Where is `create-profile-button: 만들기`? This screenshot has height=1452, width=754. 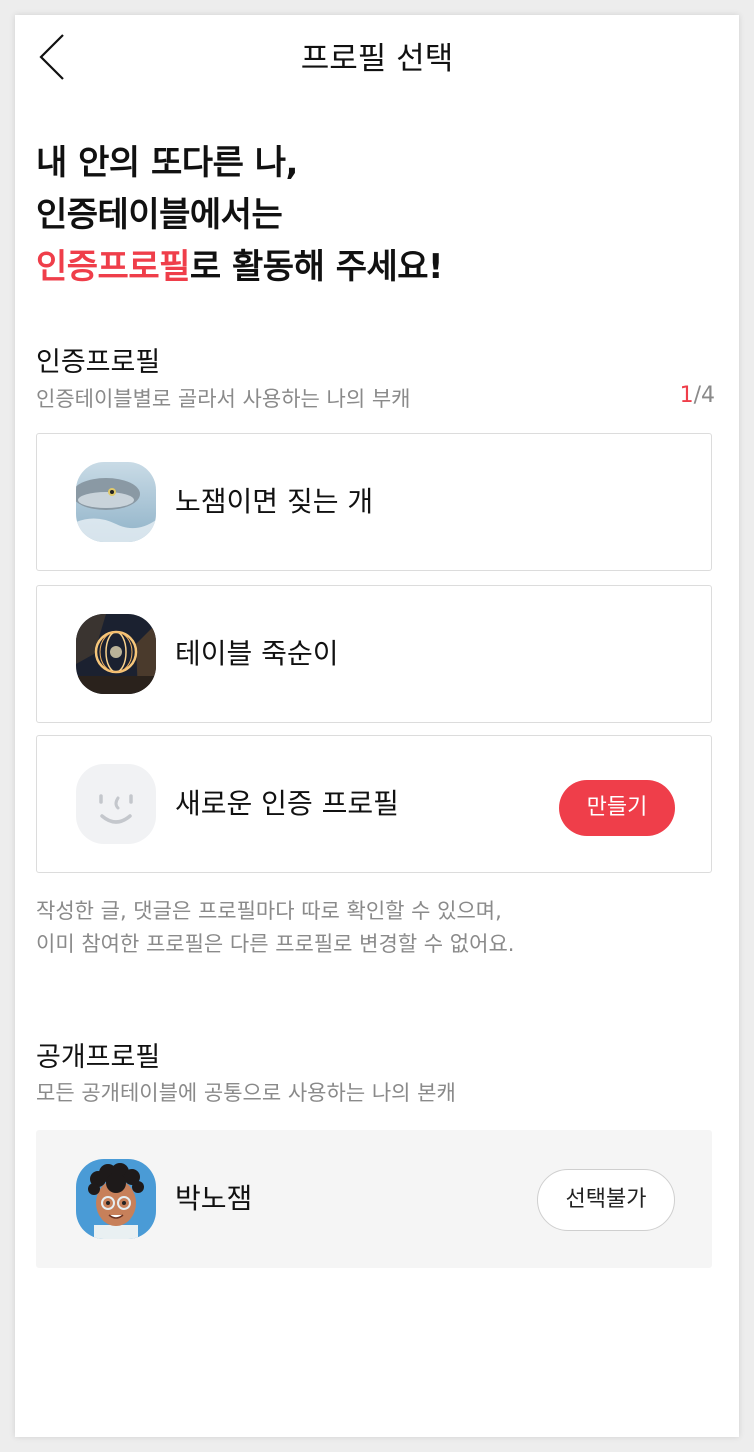
create-profile-button: 만들기 is located at coordinates (617, 808).